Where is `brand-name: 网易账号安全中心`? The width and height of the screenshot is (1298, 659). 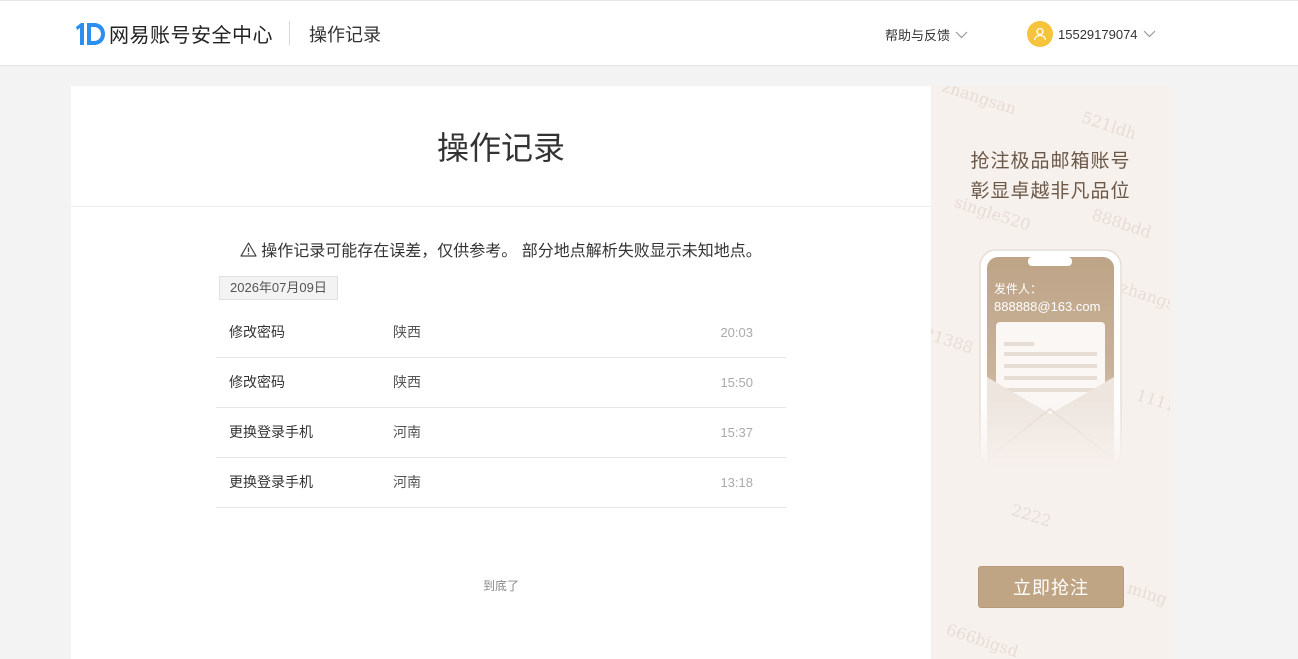 brand-name: 网易账号安全中心 is located at coordinates (191, 36).